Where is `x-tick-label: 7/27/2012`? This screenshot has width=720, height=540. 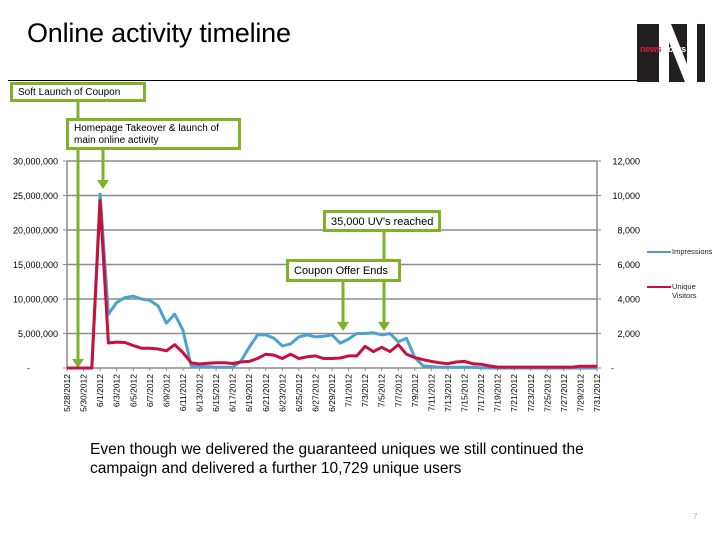 x-tick-label: 7/27/2012 is located at coordinates (564, 393).